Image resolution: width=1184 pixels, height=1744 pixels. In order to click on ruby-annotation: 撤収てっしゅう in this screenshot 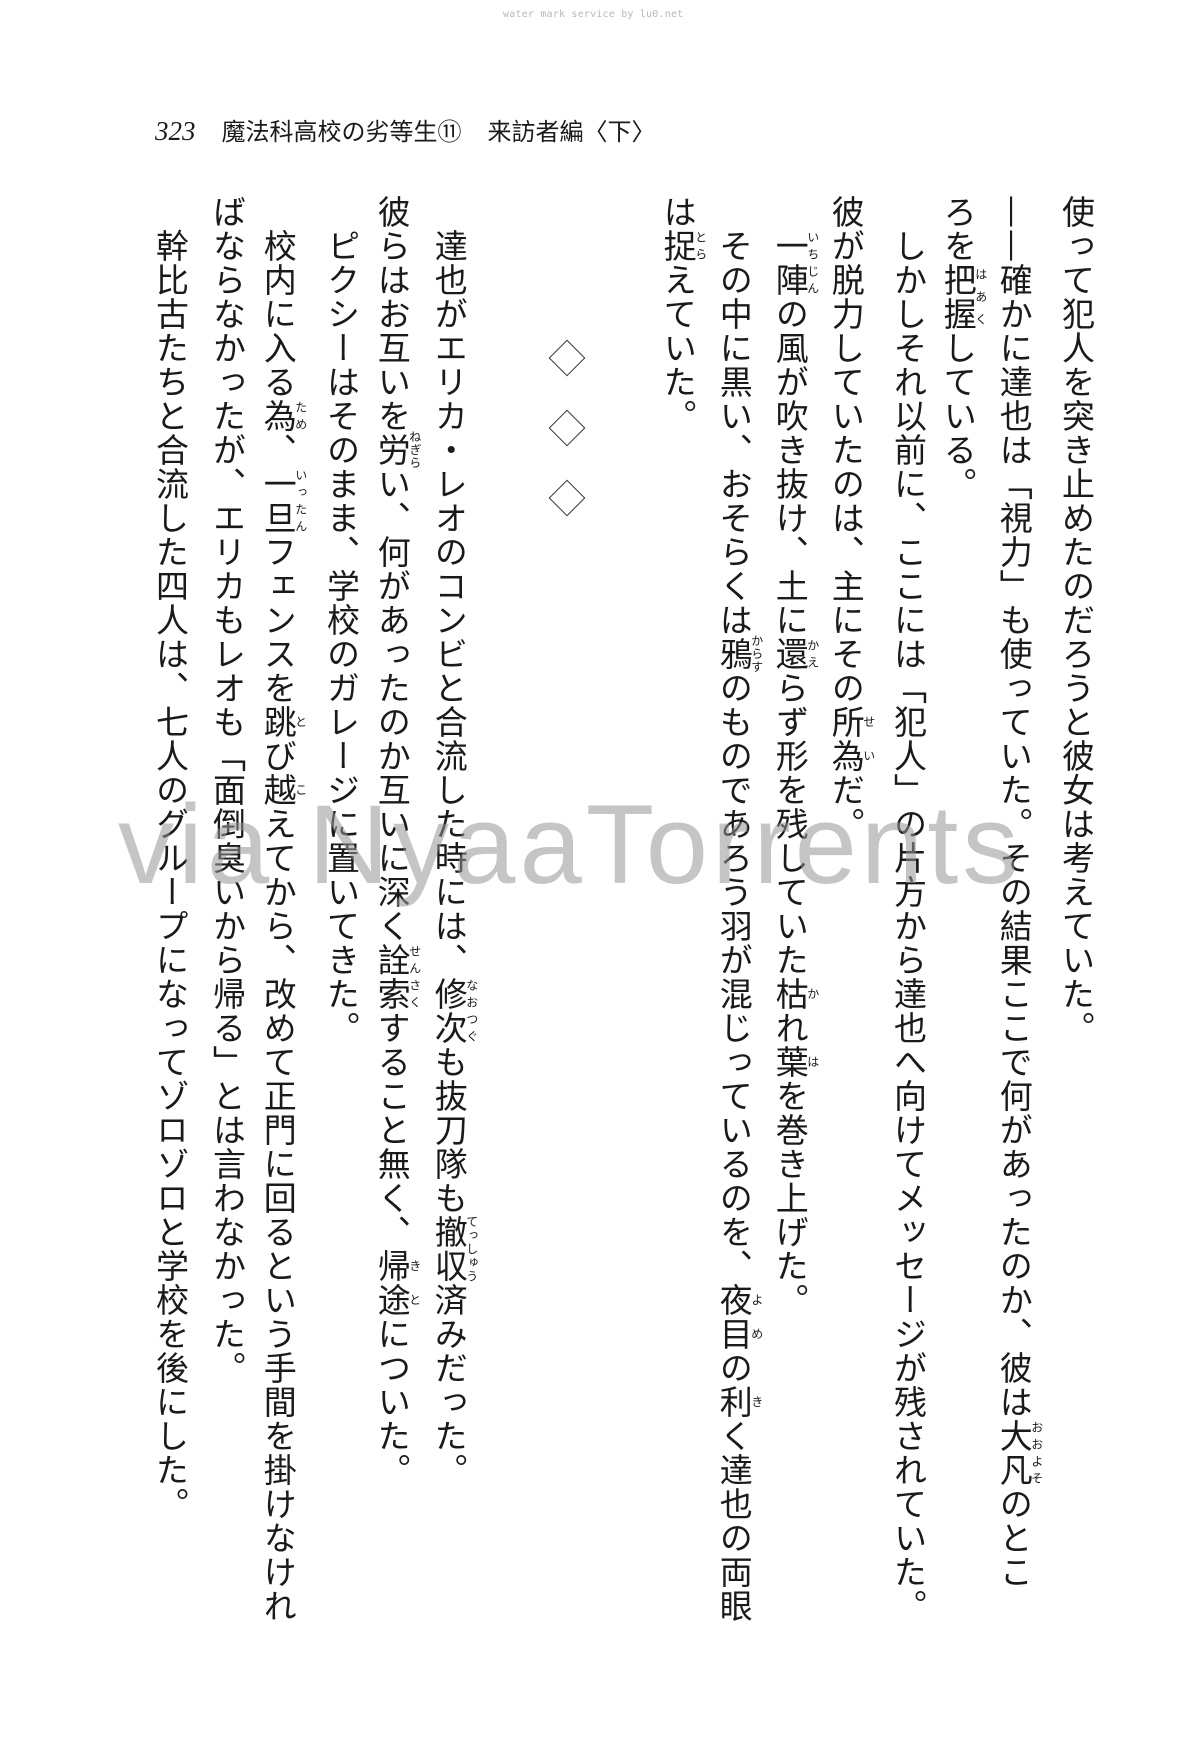, I will do `click(454, 1249)`.